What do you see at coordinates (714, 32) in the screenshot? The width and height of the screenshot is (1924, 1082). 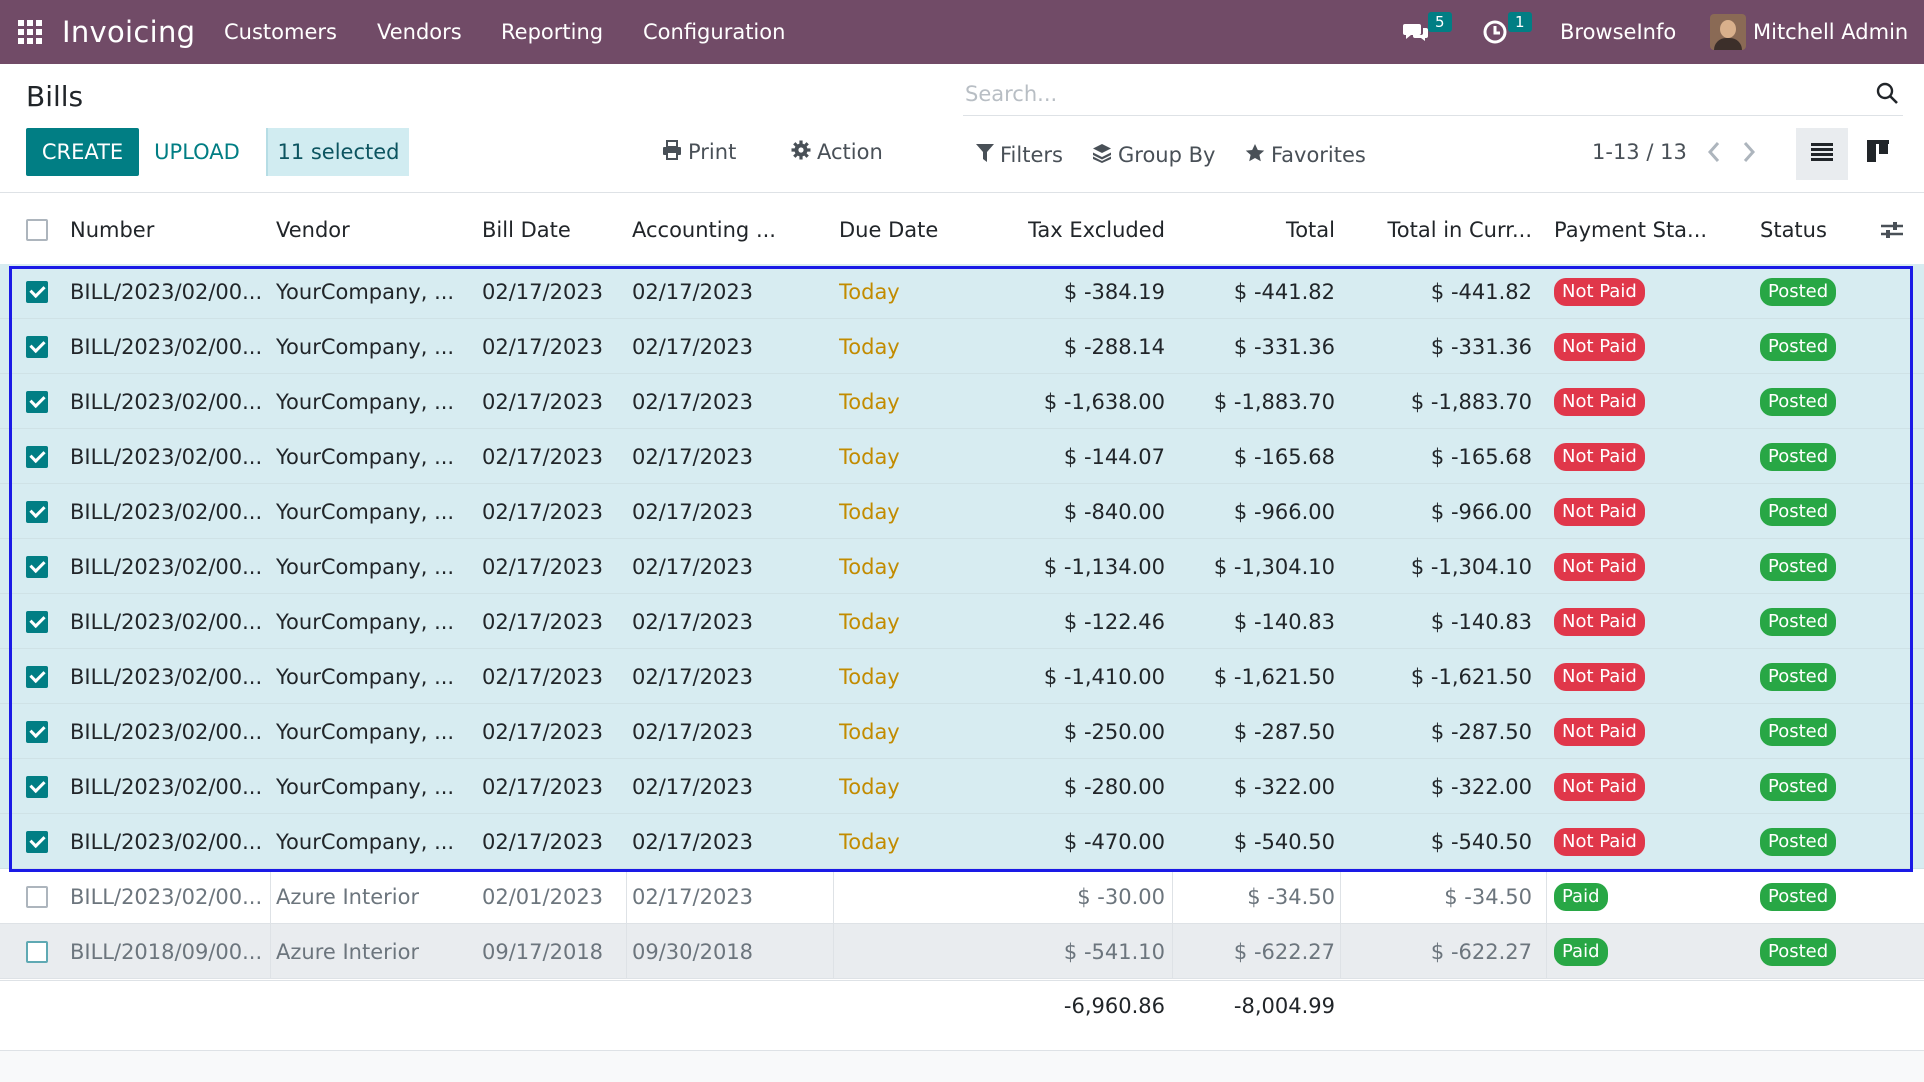 I see `menu-configuration: Configuration` at bounding box center [714, 32].